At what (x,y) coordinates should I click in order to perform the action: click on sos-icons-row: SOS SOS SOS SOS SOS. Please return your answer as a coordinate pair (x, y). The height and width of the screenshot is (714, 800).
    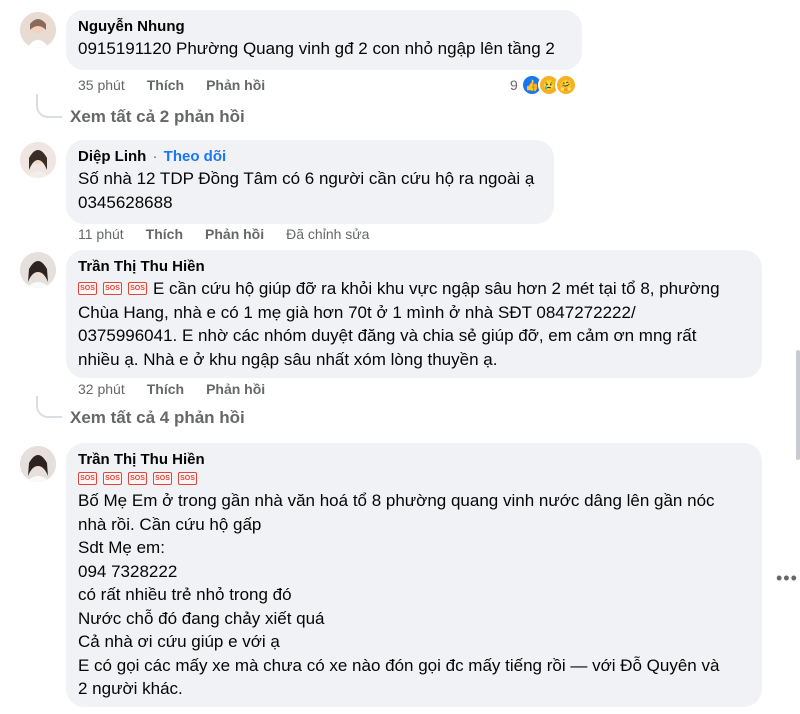
    Looking at the image, I should click on (414, 478).